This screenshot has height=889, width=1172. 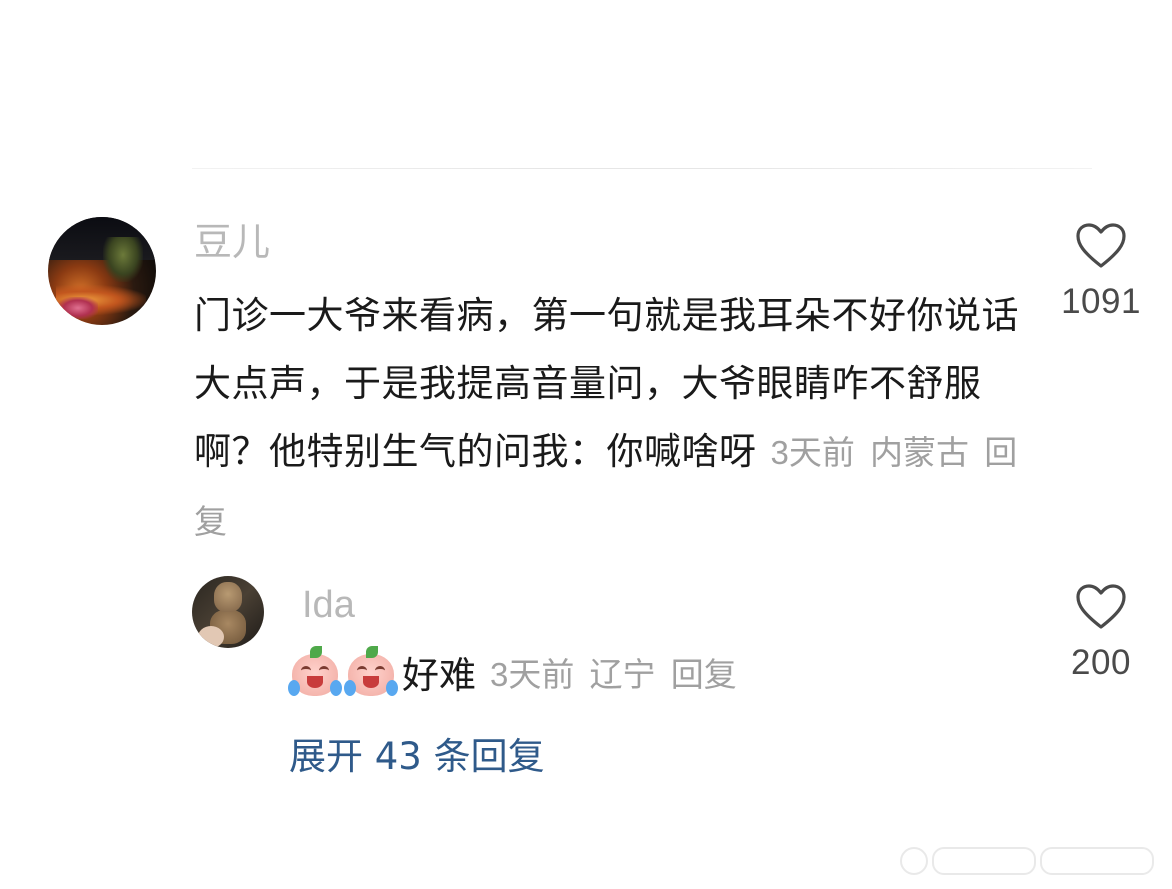 I want to click on reply-like-count: 200, so click(x=1101, y=662).